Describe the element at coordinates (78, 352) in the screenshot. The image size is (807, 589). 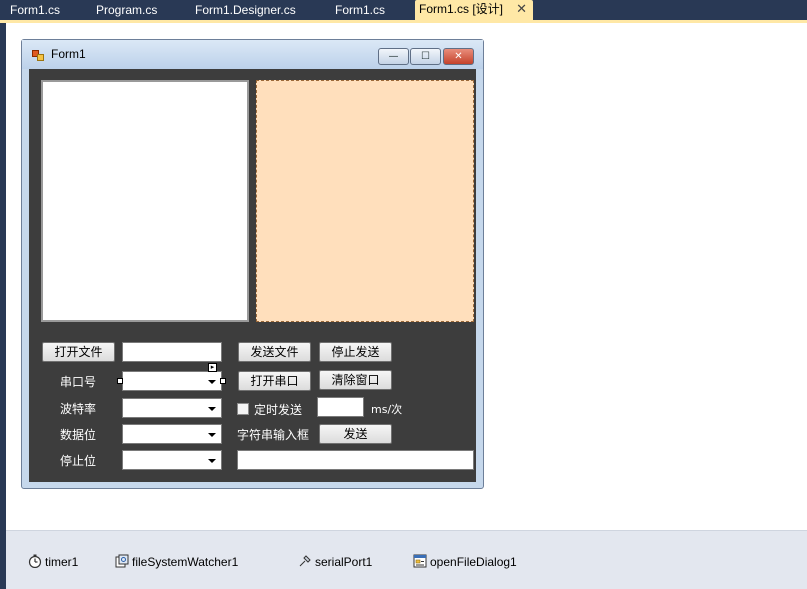
I see `open-file-button: 打开文件` at that location.